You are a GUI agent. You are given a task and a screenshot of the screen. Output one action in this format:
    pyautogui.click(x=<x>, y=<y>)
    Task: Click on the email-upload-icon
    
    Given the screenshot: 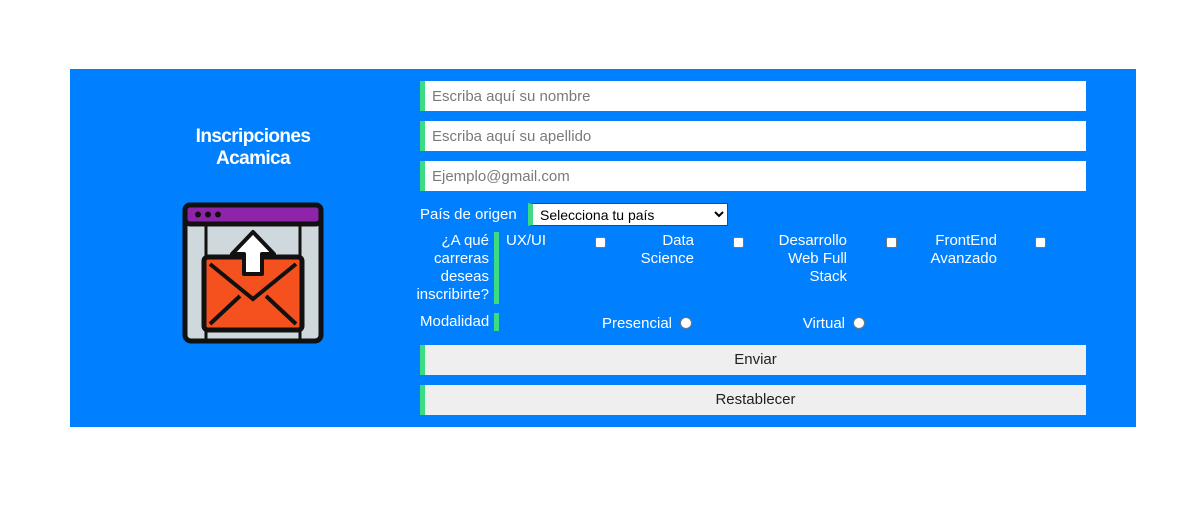 What is the action you would take?
    pyautogui.click(x=253, y=273)
    